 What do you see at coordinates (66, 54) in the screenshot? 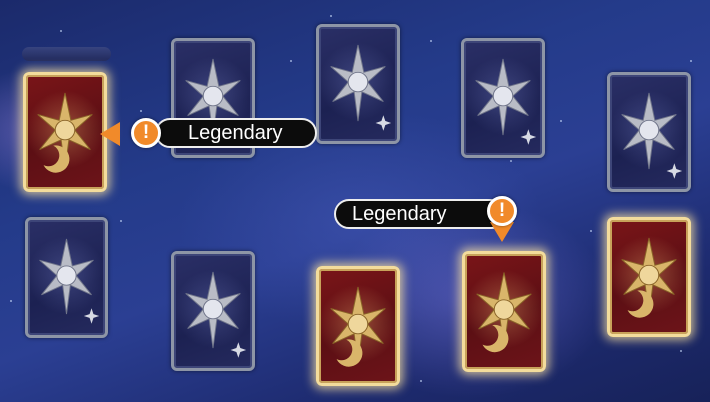
I see `card-selection-indicator` at bounding box center [66, 54].